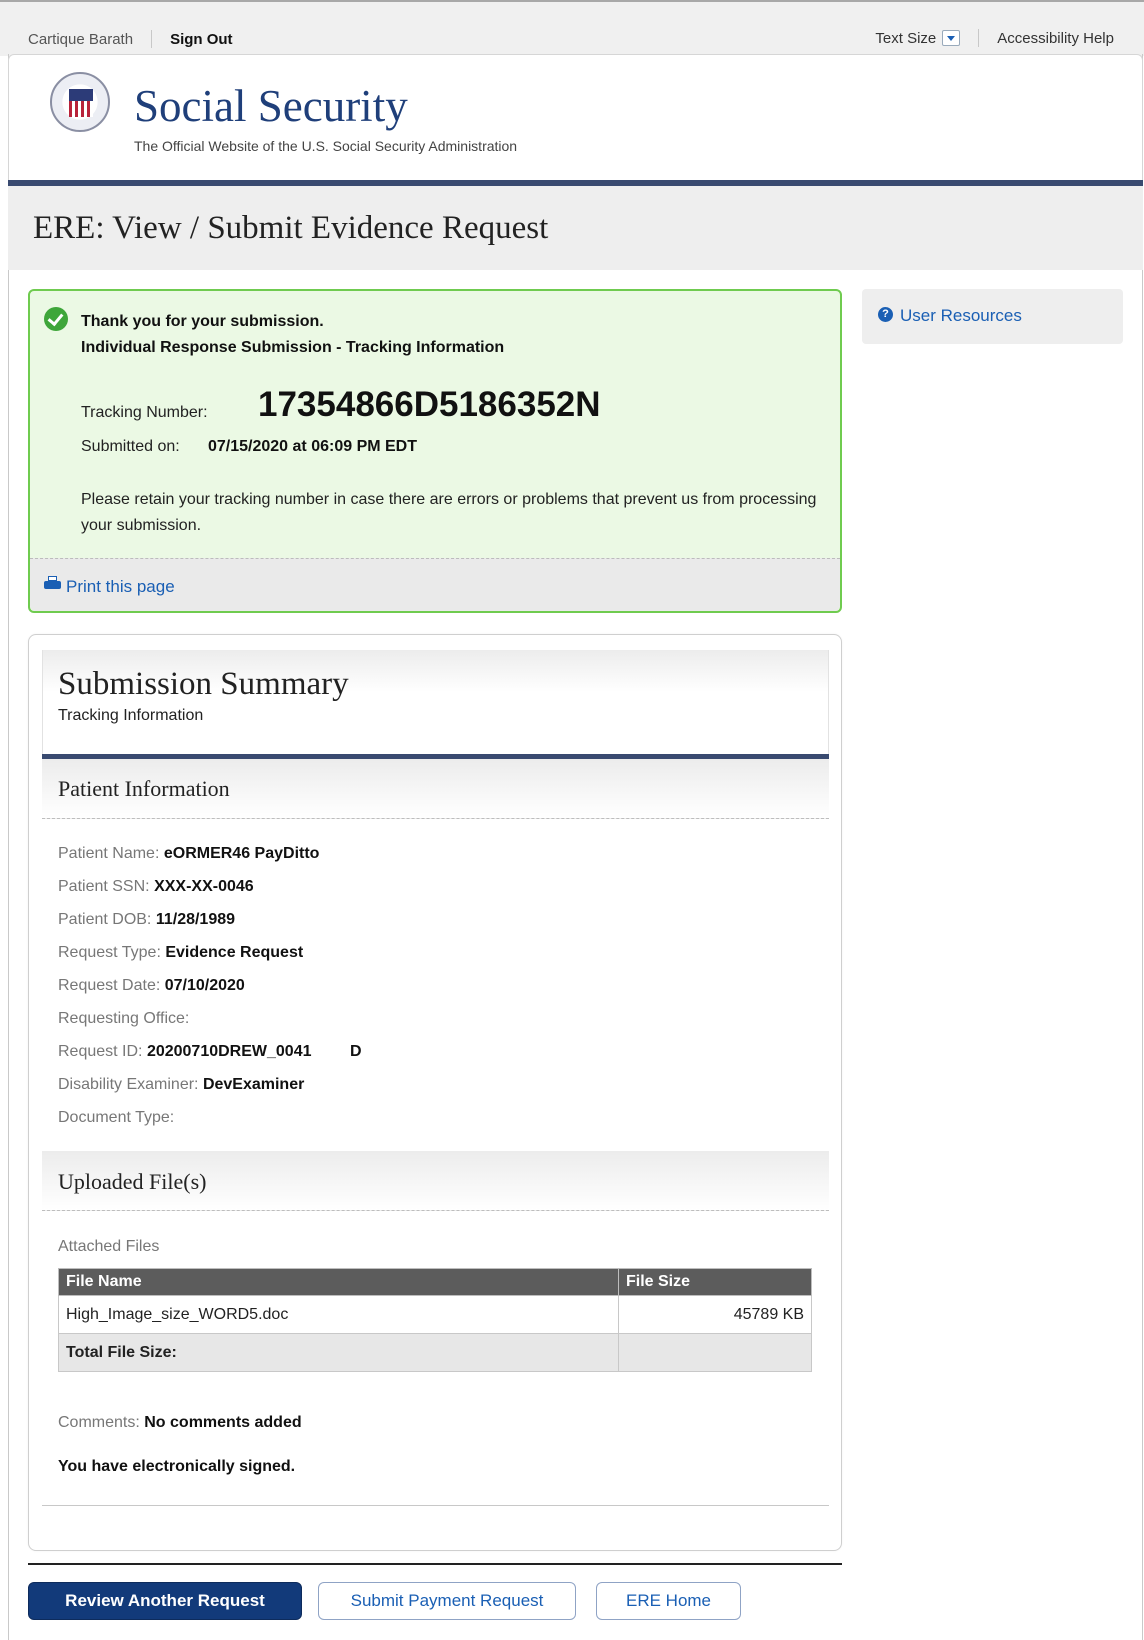 This screenshot has height=1640, width=1144. I want to click on ere-home-button: ERE Home, so click(668, 1601).